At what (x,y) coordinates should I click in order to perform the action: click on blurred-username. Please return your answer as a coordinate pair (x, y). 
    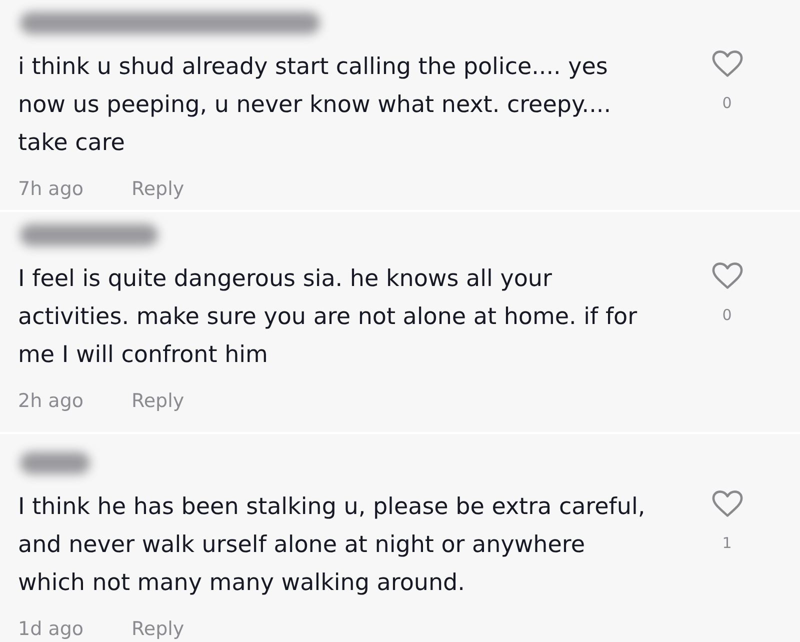
    Looking at the image, I should click on (55, 463).